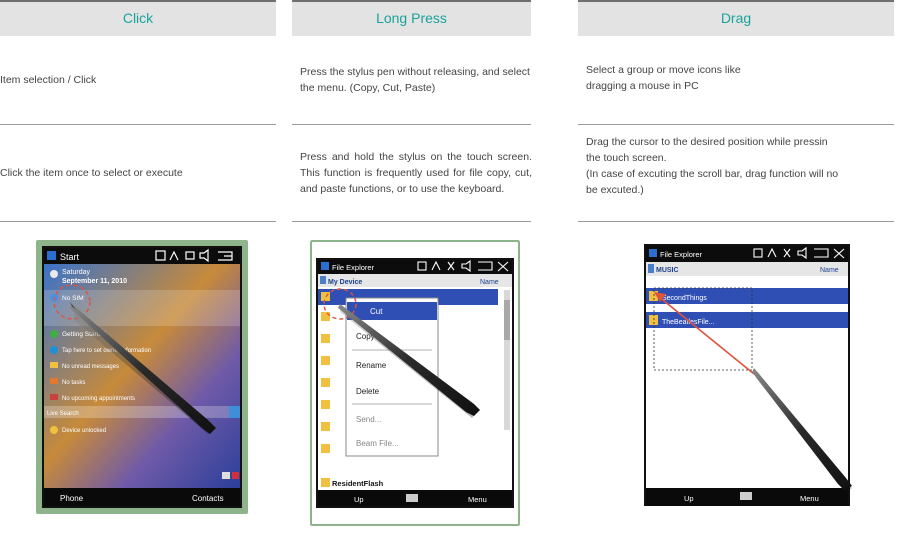 This screenshot has width=898, height=535. I want to click on drag-description-line: Select a group or move icons like, so click(663, 70).